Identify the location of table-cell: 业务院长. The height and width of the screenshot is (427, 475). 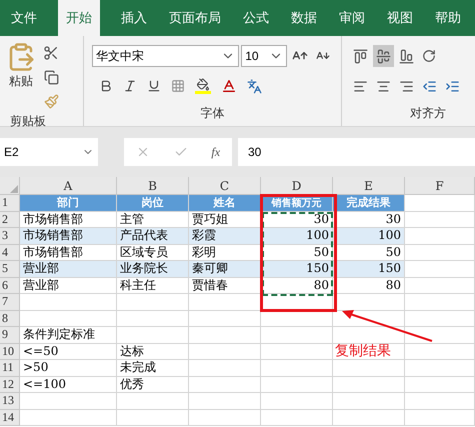
(153, 269).